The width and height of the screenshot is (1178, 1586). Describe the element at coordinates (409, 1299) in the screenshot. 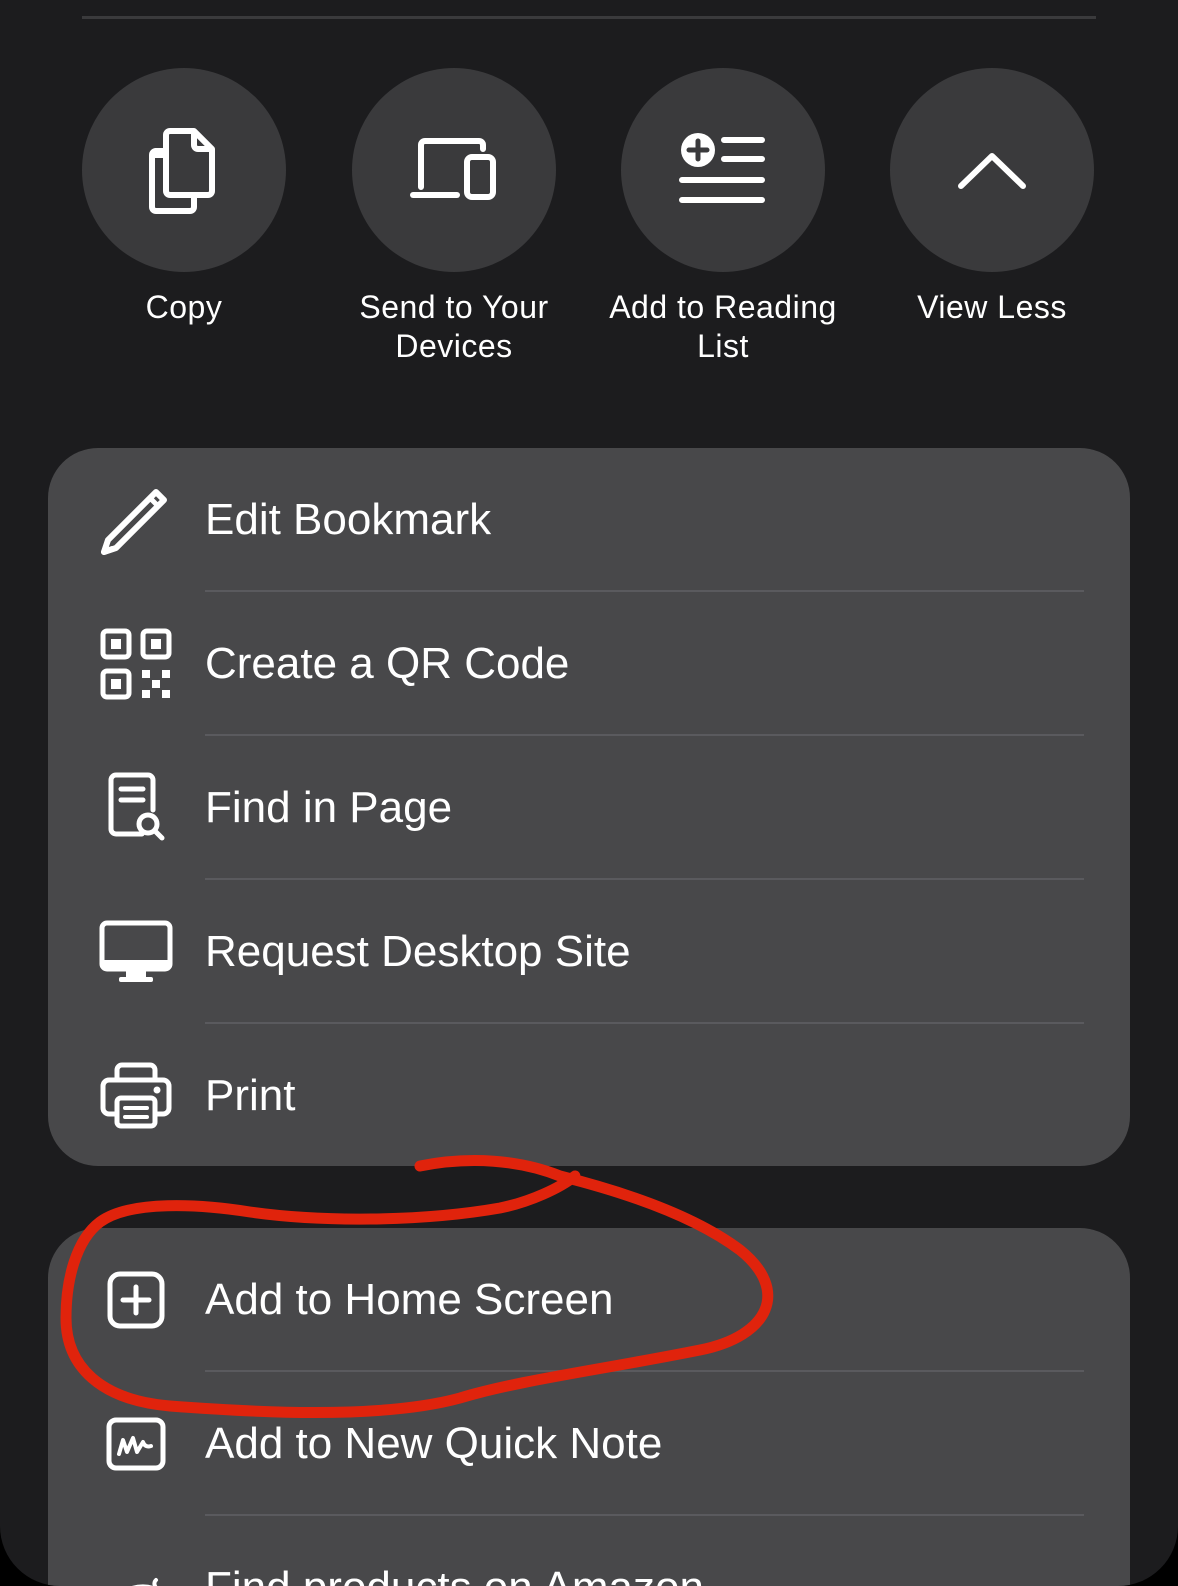

I see `menu-item-label: Add to Home Screen` at that location.